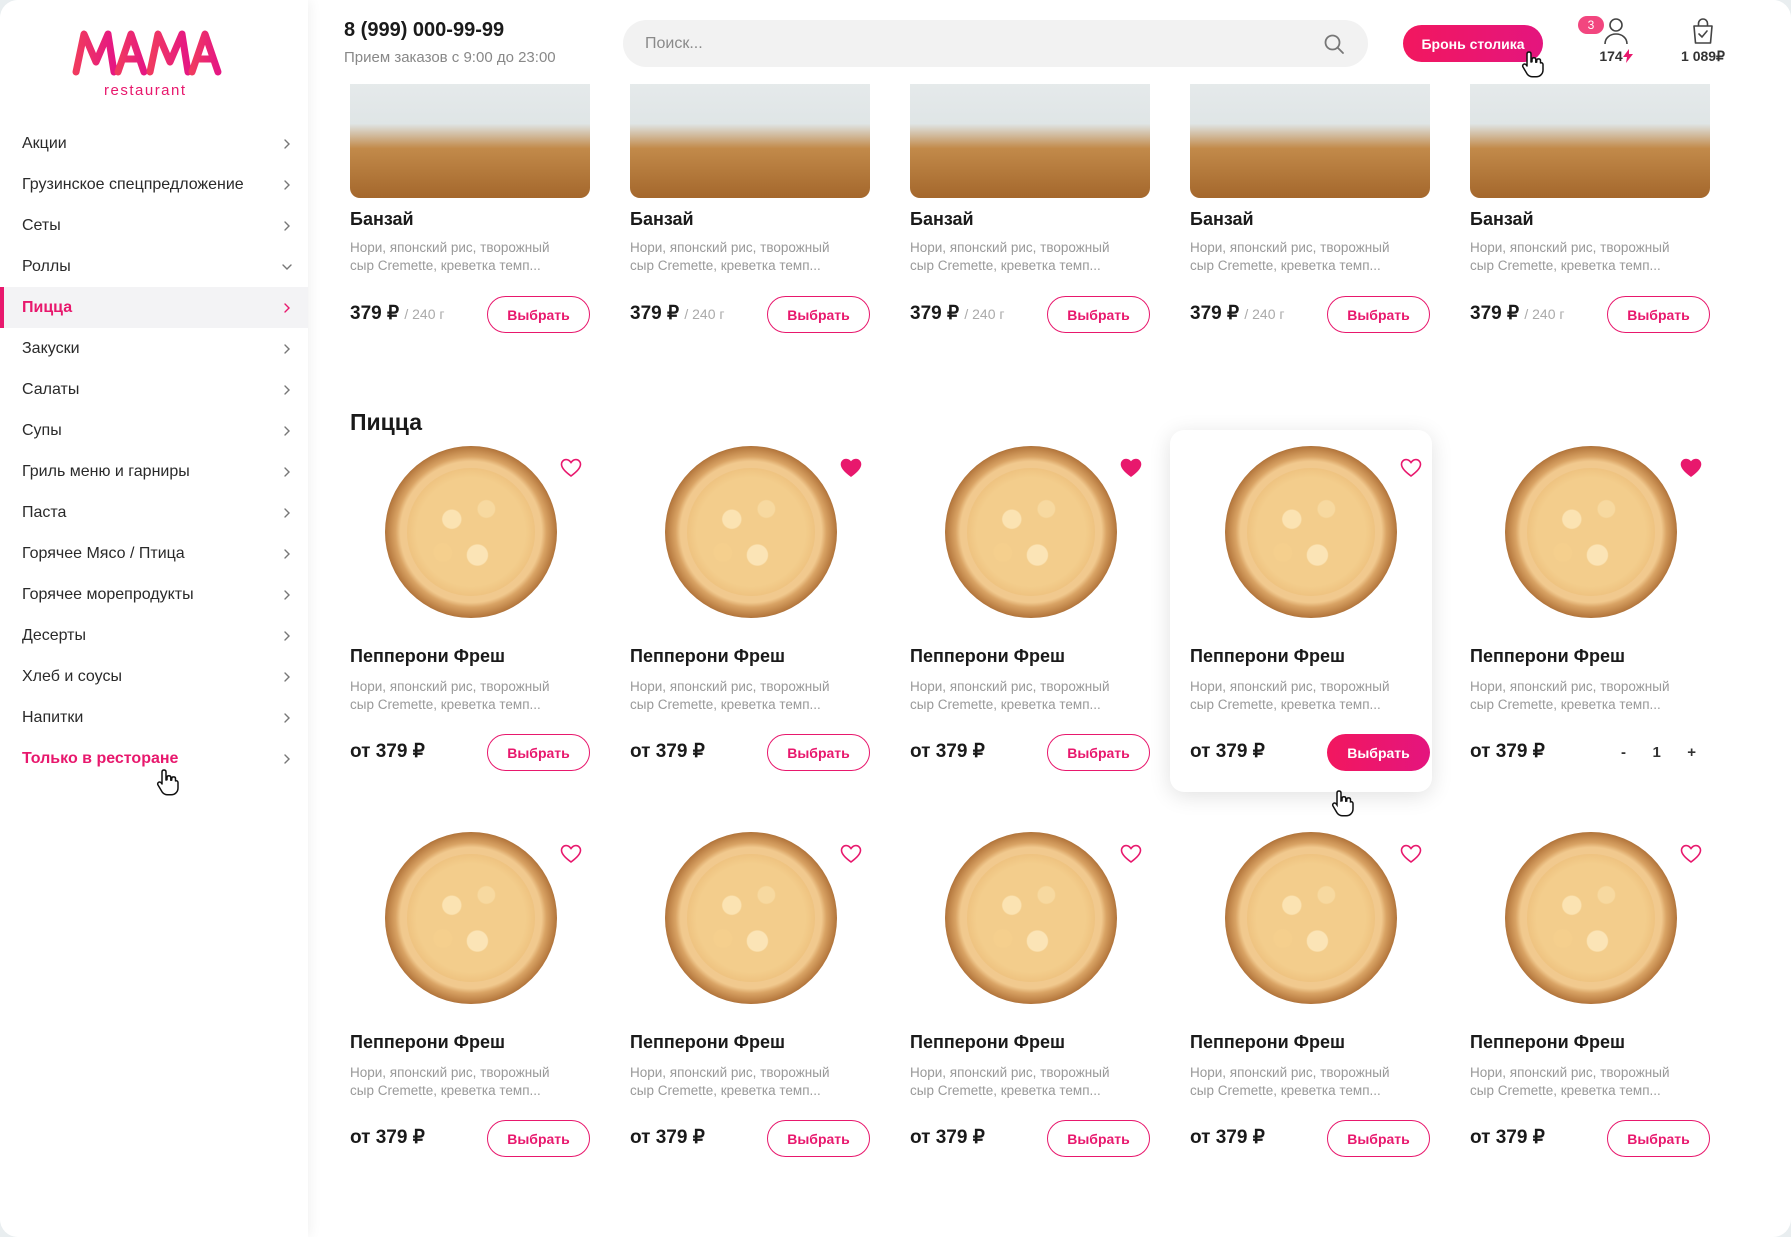  What do you see at coordinates (1222, 219) in the screenshot?
I see `product-title: Банзай` at bounding box center [1222, 219].